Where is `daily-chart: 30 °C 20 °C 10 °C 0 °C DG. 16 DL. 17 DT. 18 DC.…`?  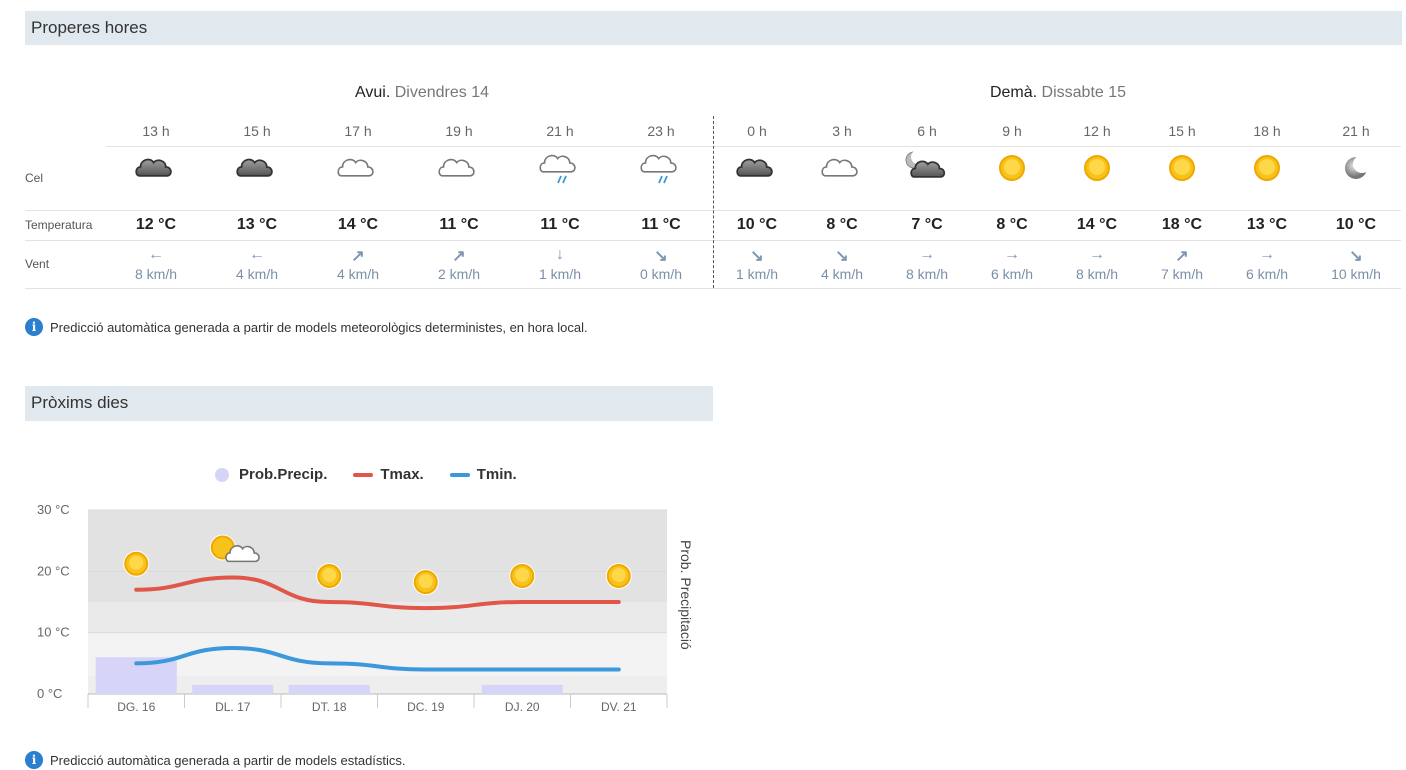 daily-chart: 30 °C 20 °C 10 °C 0 °C DG. 16 DL. 17 DT. 18 DC.… is located at coordinates (365, 608).